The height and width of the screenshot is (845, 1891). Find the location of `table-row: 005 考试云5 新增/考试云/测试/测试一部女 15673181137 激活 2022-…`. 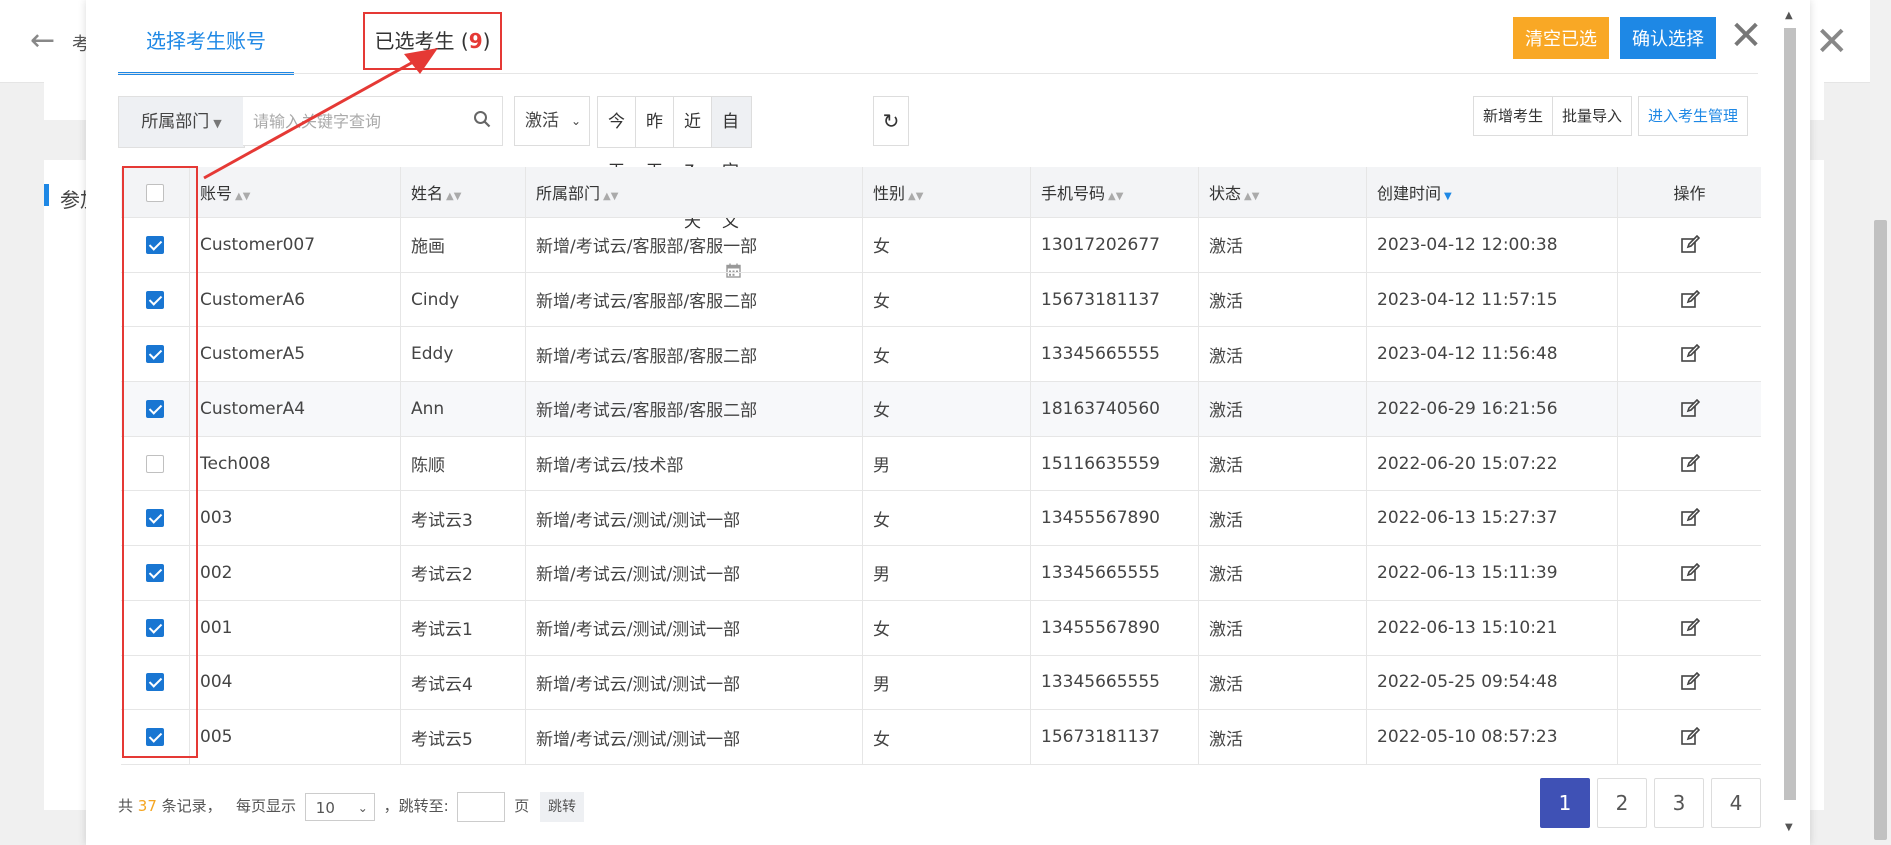

table-row: 005 考试云5 新增/考试云/测试/测试一部女 15673181137 激活 2022-… is located at coordinates (941, 737).